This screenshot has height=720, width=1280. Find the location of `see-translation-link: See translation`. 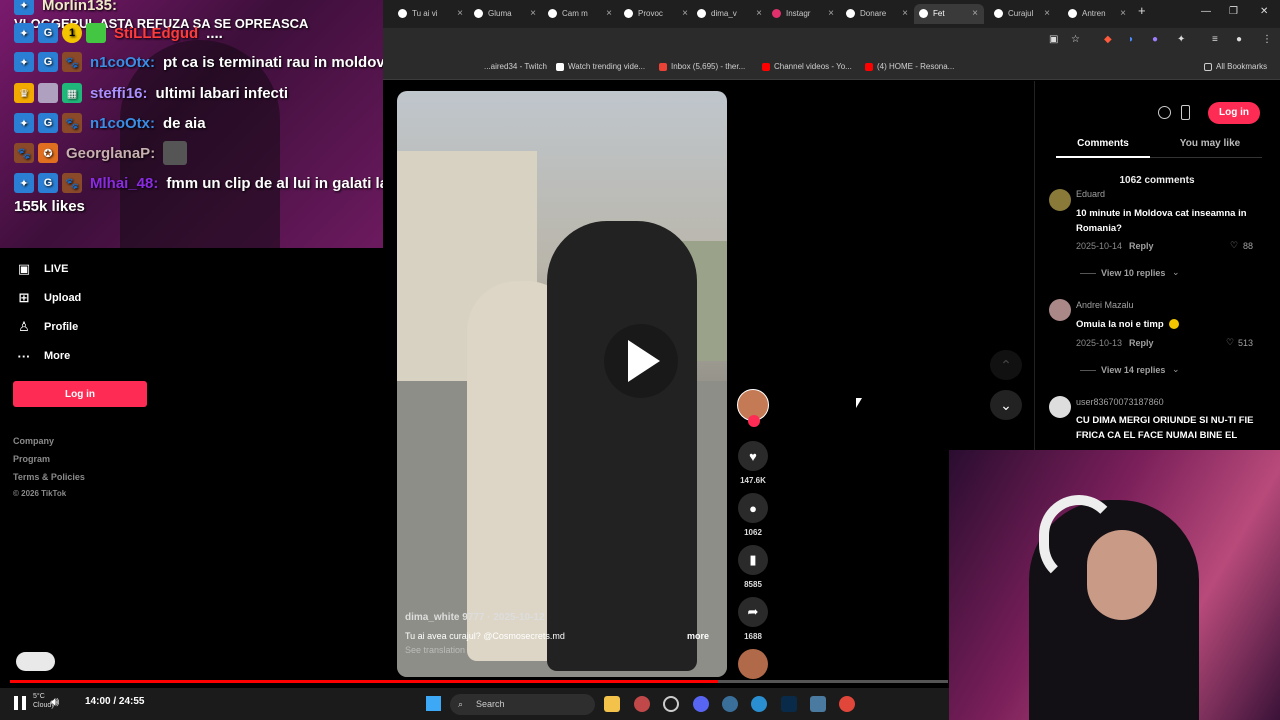

see-translation-link: See translation is located at coordinates (565, 650).